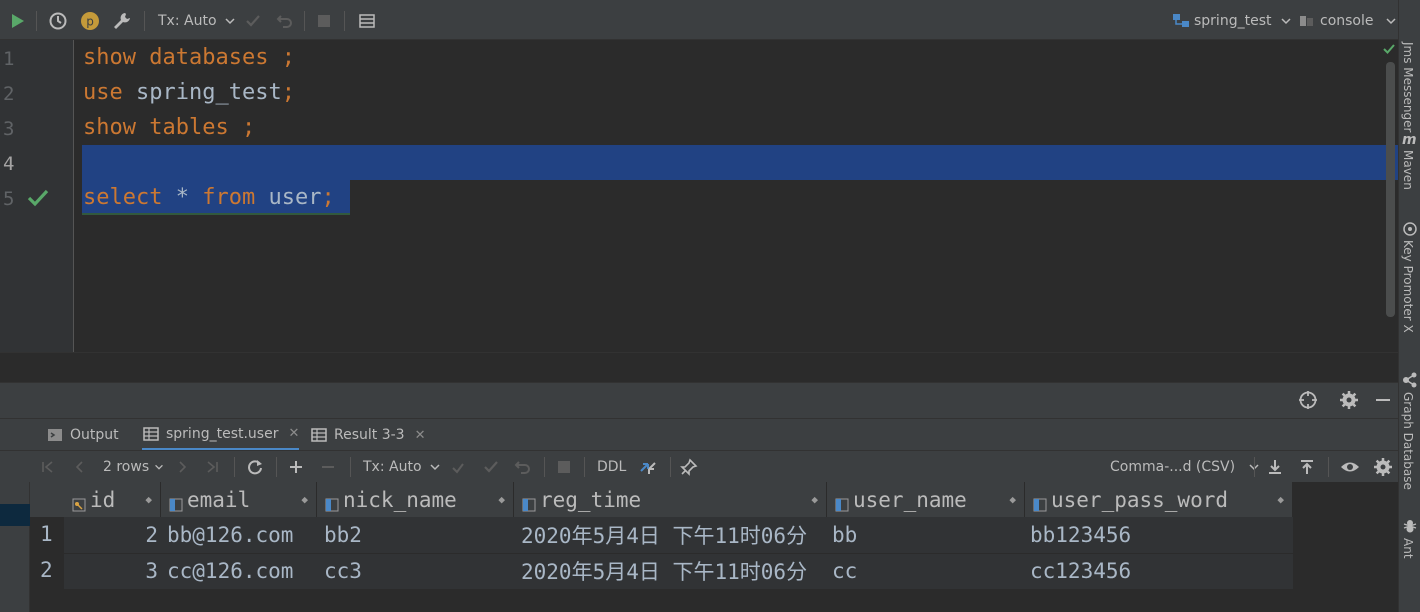  I want to click on last-page-icon, so click(212, 467).